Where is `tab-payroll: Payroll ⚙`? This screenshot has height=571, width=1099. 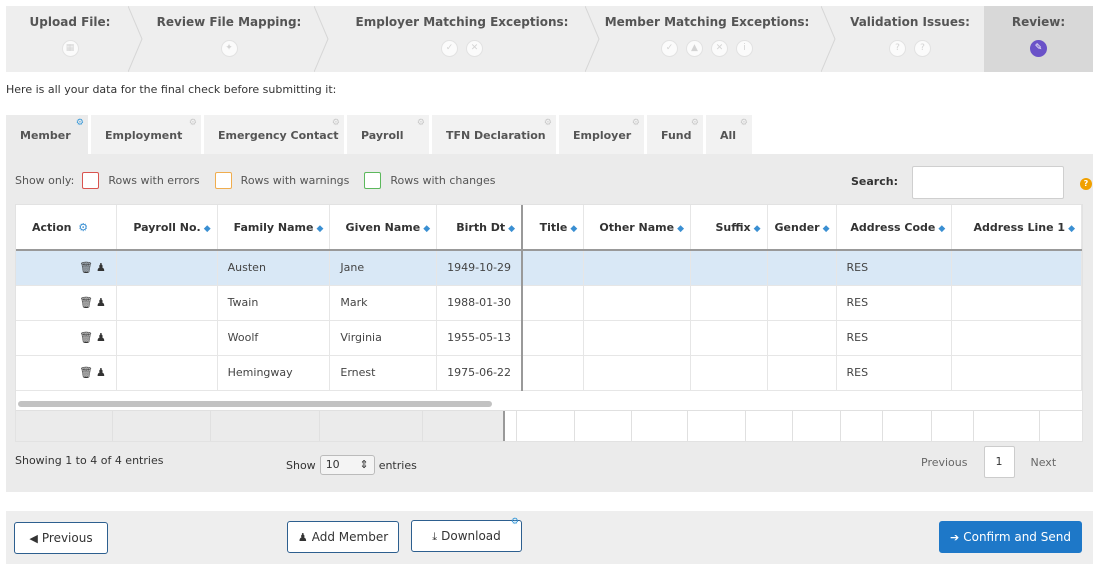
tab-payroll: Payroll ⚙ is located at coordinates (388, 134).